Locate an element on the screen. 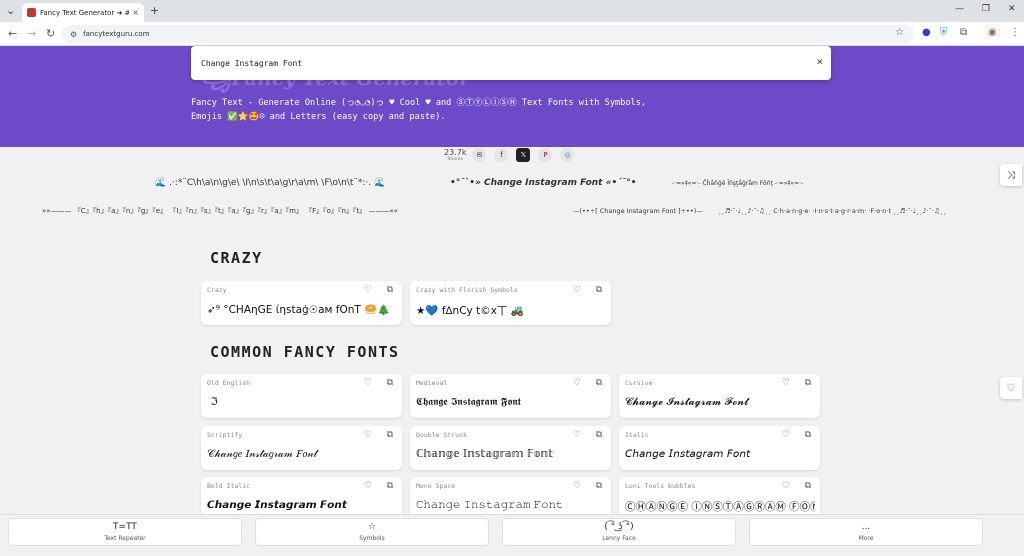  profile-avatar: ◉ is located at coordinates (992, 32).